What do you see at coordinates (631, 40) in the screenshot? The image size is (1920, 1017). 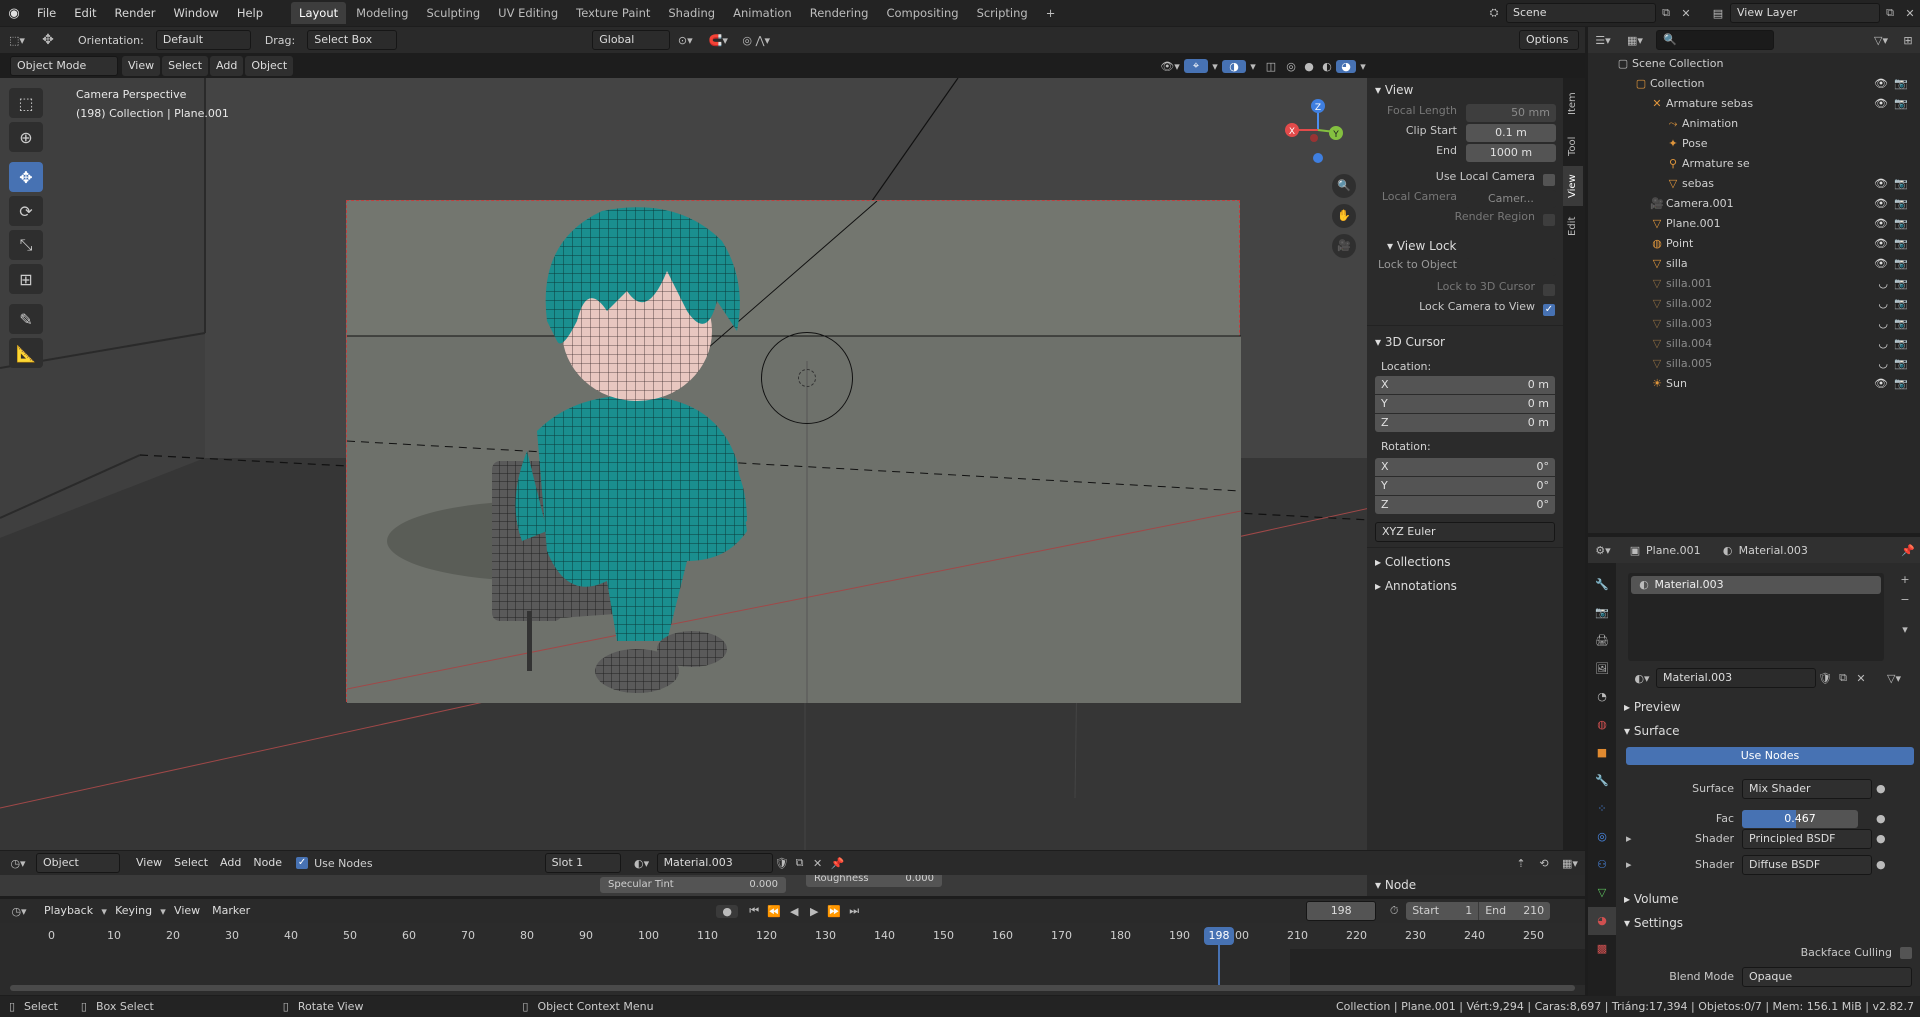 I see `transform-orientation-dropdown: Global` at bounding box center [631, 40].